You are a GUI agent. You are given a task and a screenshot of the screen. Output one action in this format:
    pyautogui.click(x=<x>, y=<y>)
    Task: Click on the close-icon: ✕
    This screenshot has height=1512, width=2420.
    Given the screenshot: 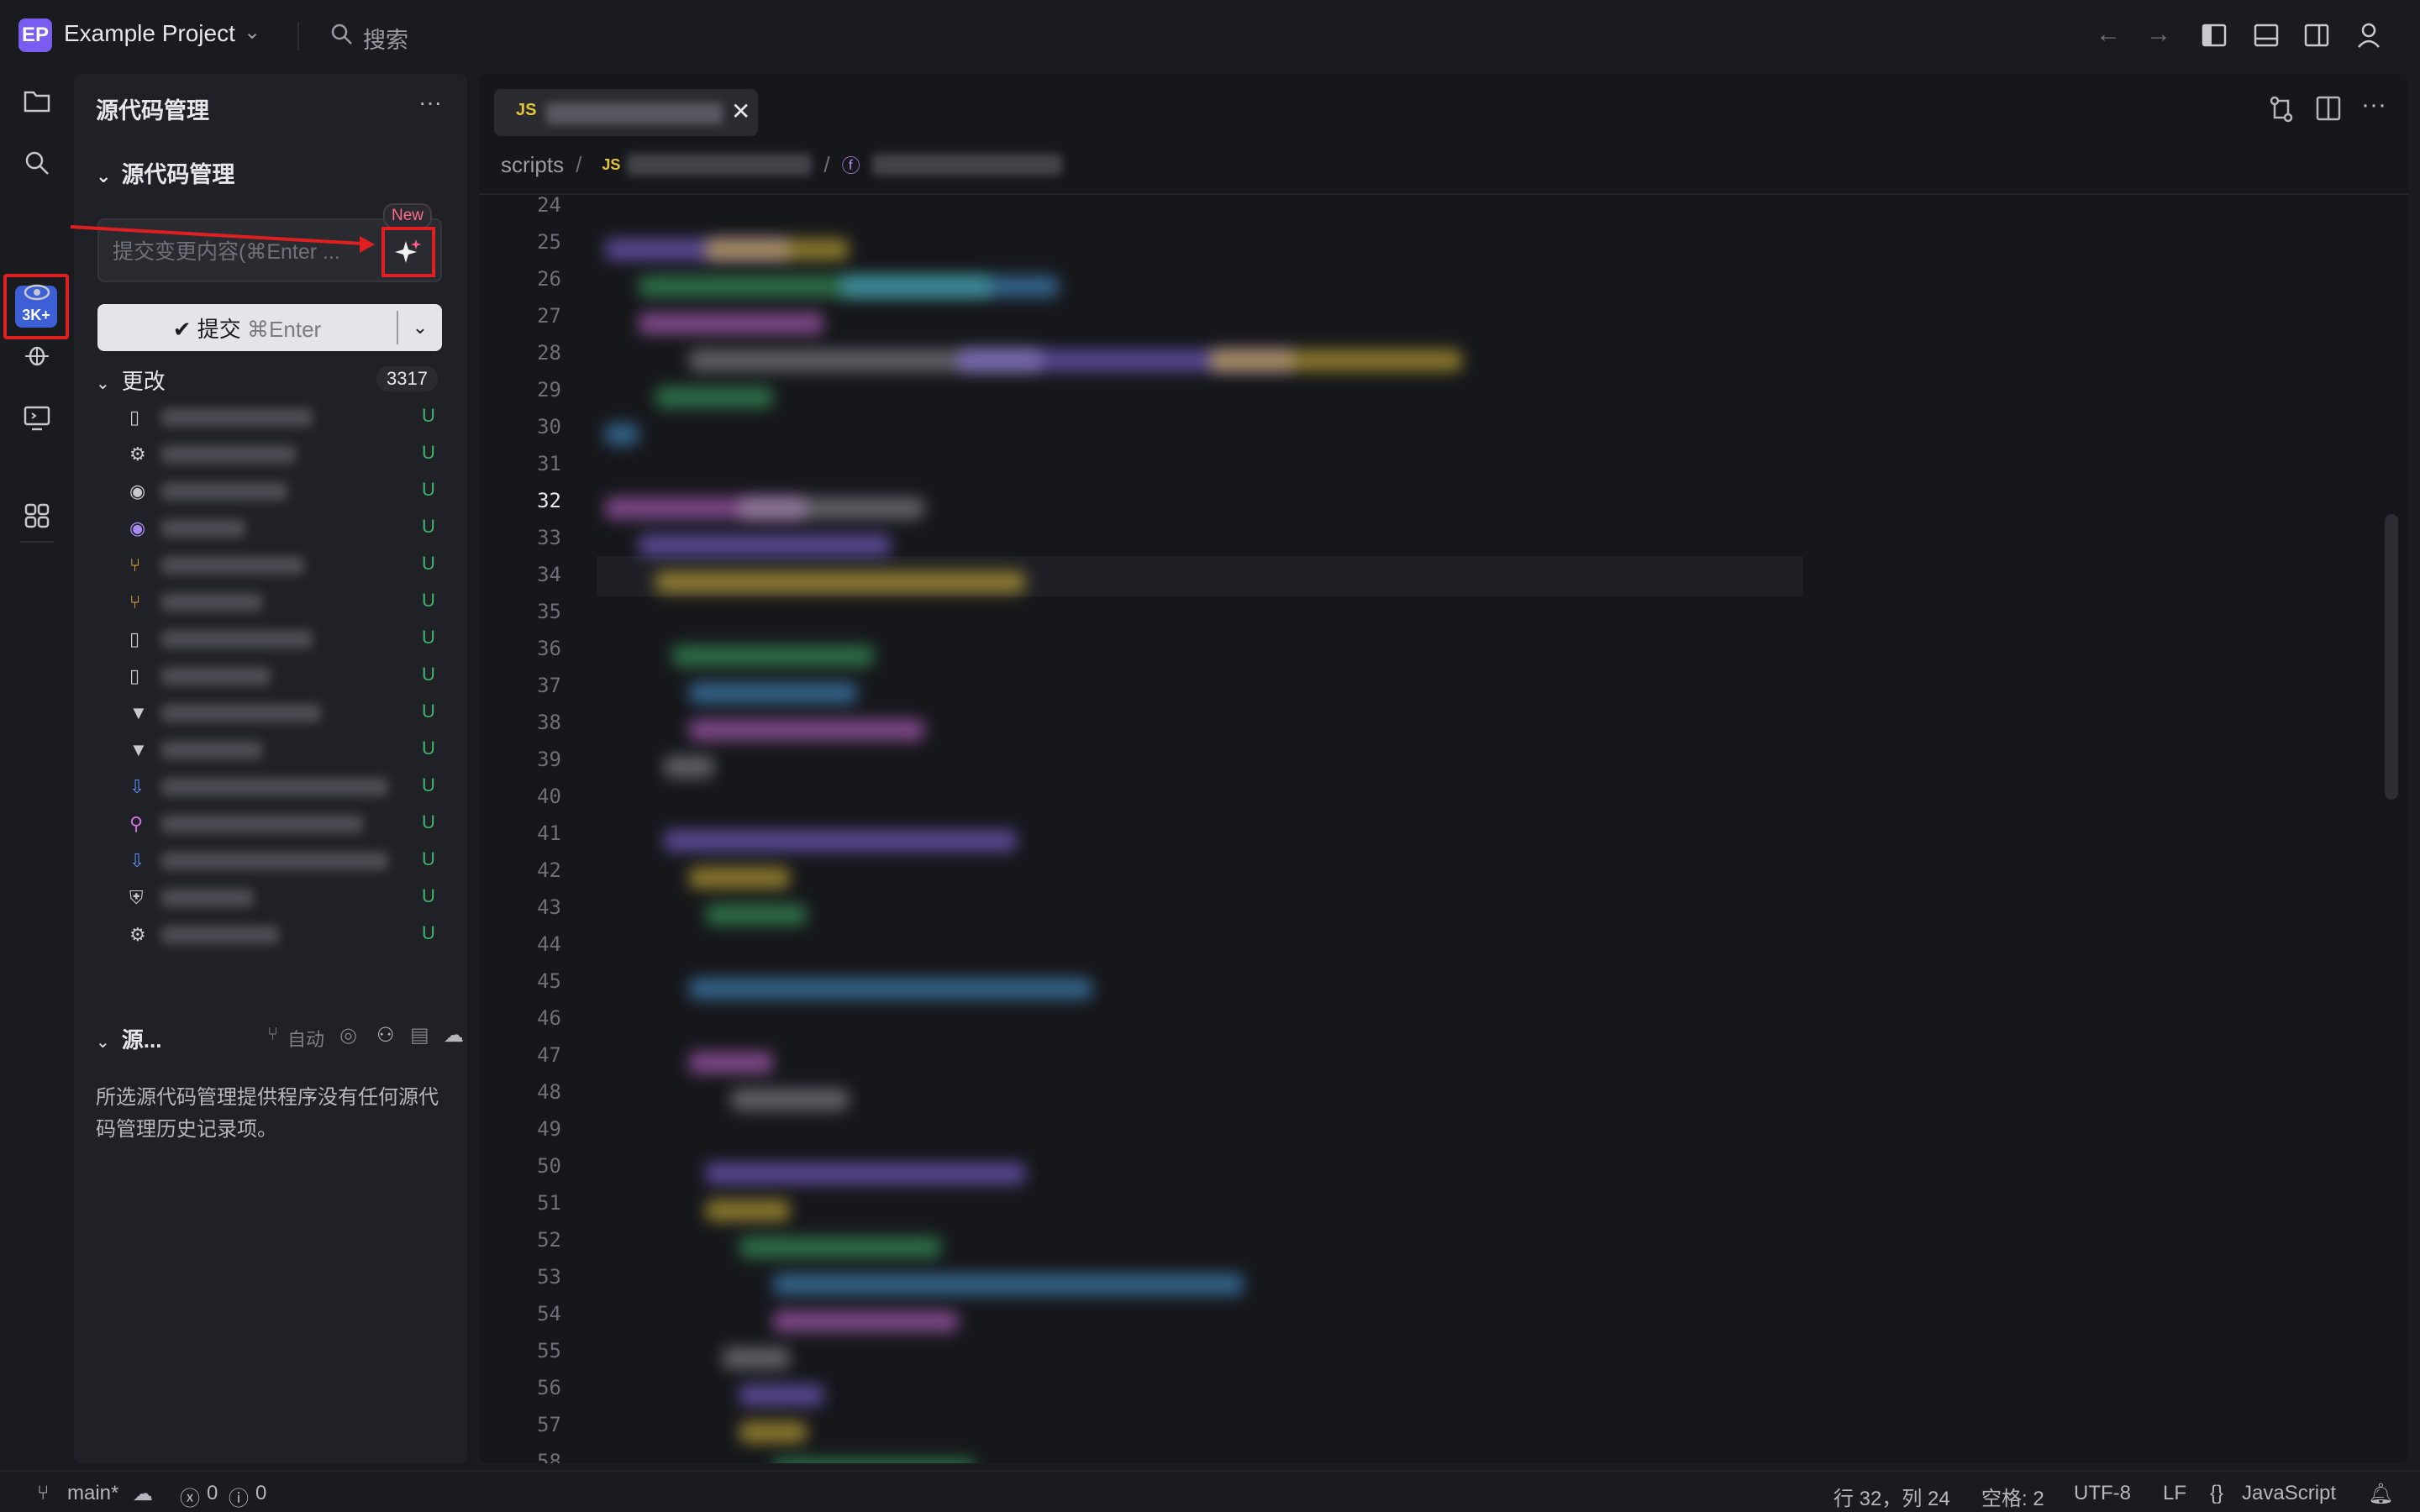 What is the action you would take?
    pyautogui.click(x=740, y=111)
    